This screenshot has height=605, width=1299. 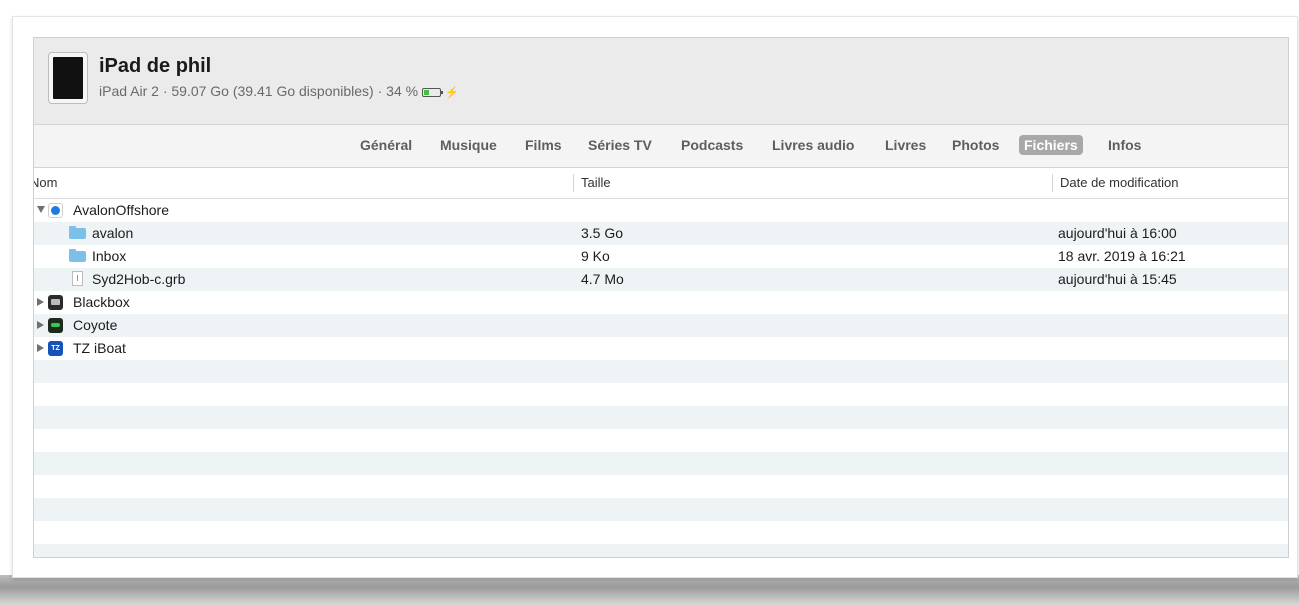 I want to click on list-item-avalonoffshore: AvalonOffshore, so click(x=661, y=210).